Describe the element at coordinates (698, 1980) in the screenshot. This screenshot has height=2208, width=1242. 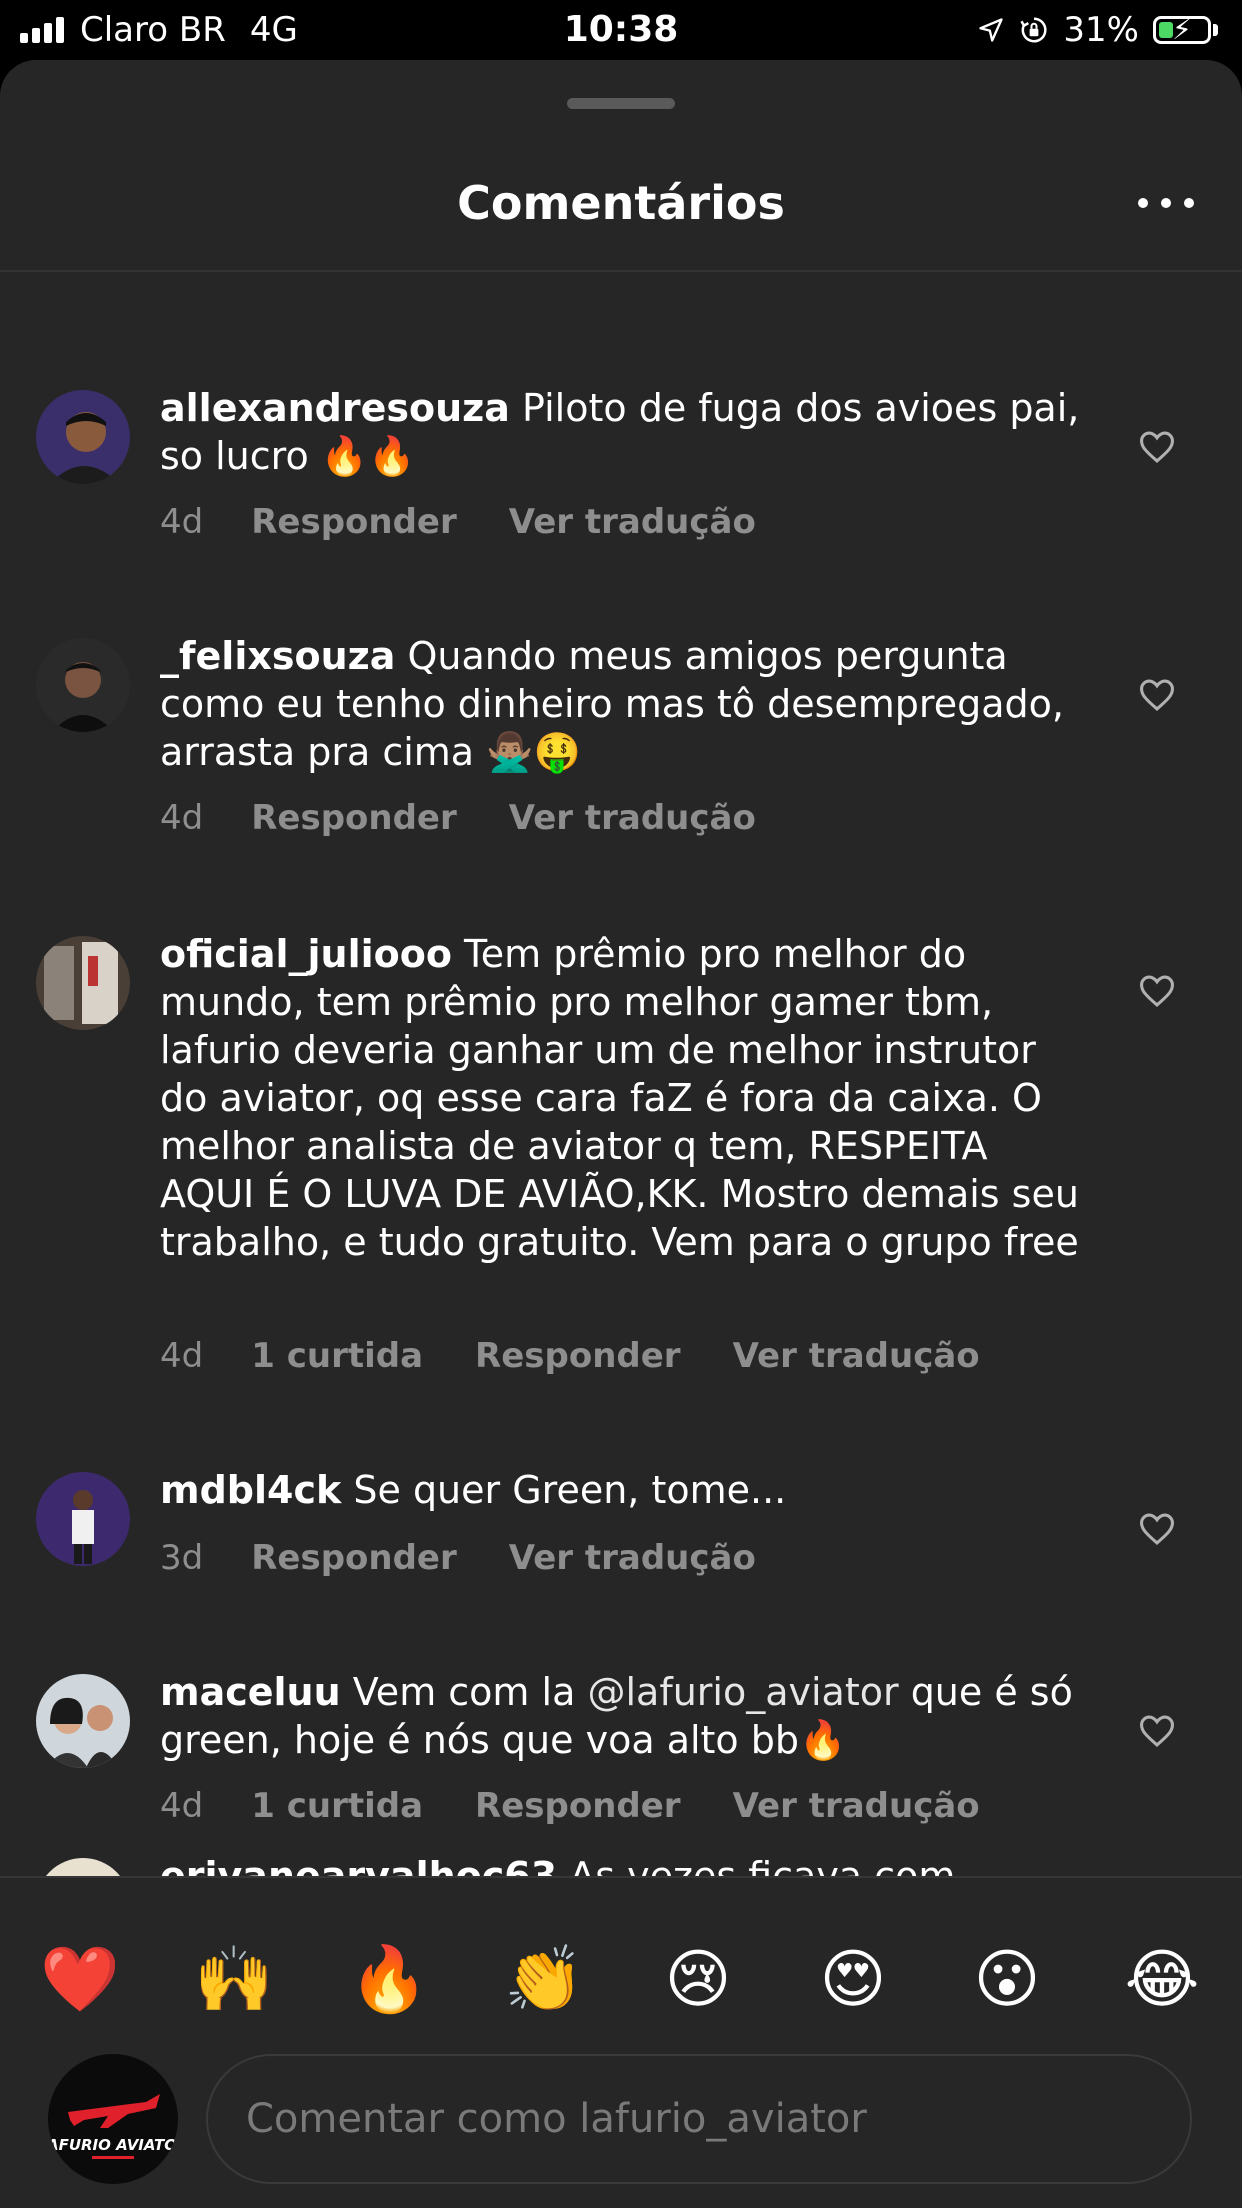
I see `reaction-cry-emoji: 😢` at that location.